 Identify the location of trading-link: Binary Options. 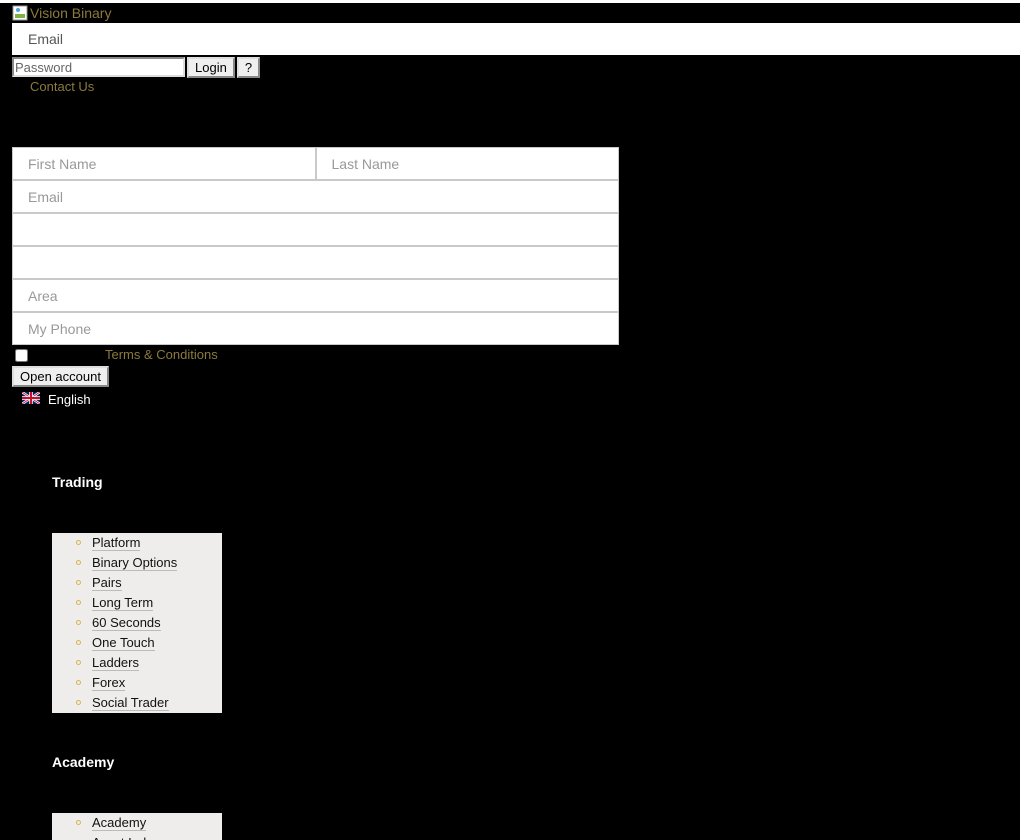
(135, 563).